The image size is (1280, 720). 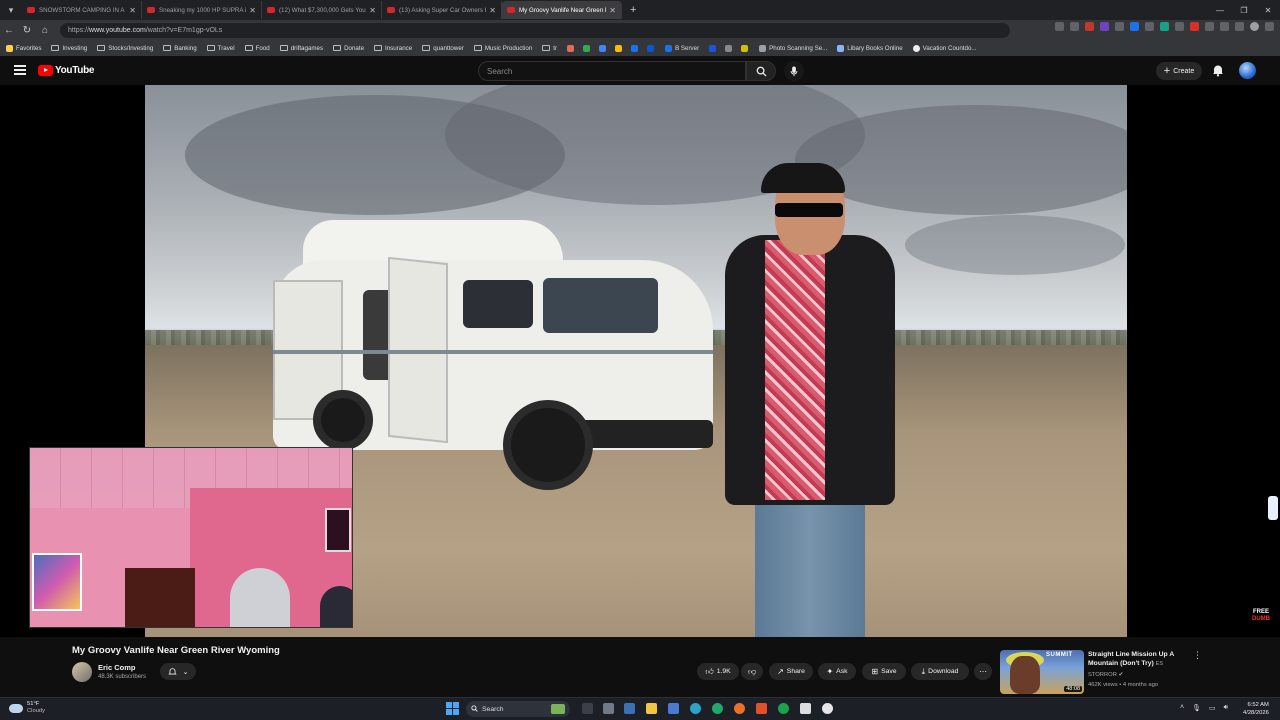 I want to click on more-vertical-icon: ⋮, so click(x=1197, y=655).